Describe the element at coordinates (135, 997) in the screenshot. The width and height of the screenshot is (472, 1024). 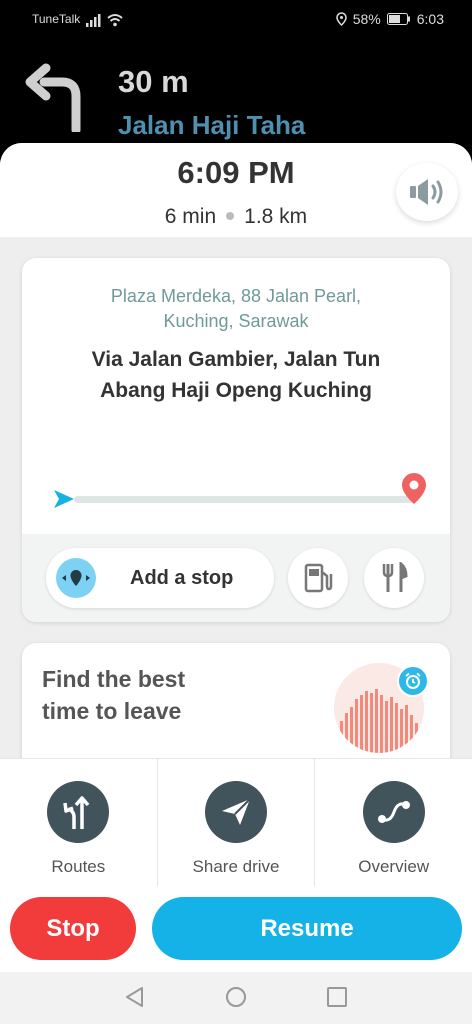
I see `back-icon` at that location.